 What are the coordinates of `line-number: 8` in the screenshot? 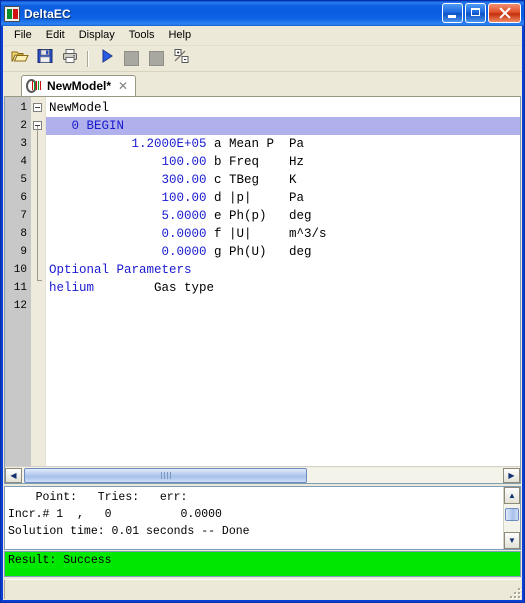 It's located at (23, 234).